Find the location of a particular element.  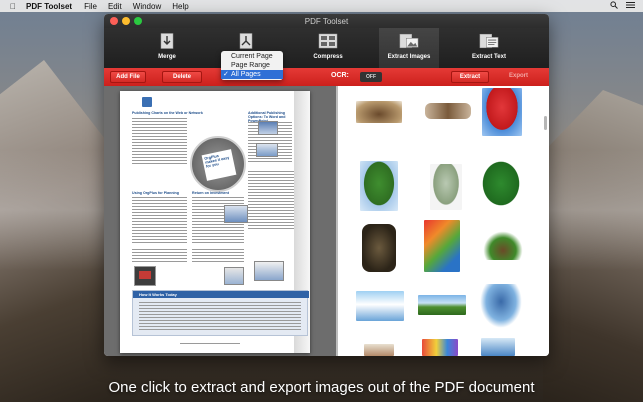

pdf-info-banner: How It Works Today is located at coordinates (220, 313).